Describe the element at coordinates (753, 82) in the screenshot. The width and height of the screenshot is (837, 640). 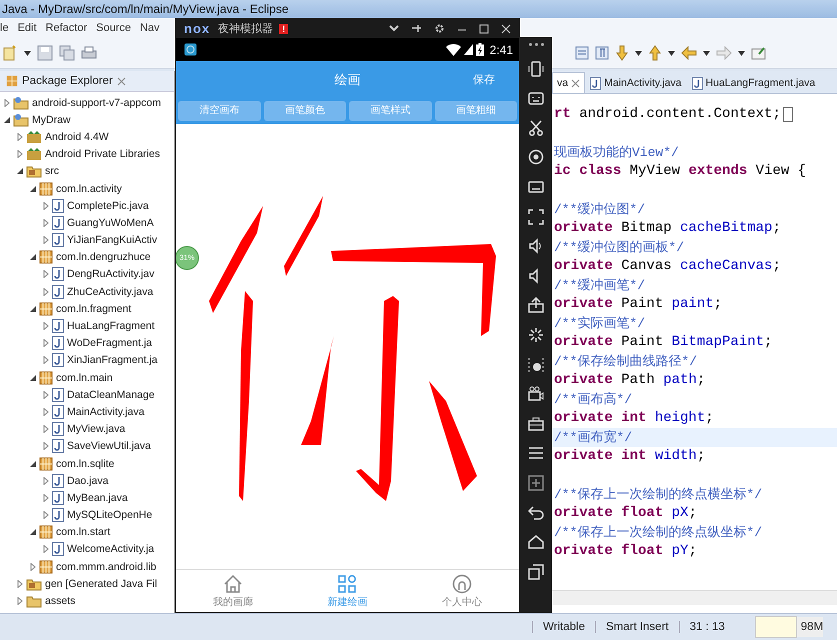
I see `editor-tab: HuaLangFragment.java` at that location.